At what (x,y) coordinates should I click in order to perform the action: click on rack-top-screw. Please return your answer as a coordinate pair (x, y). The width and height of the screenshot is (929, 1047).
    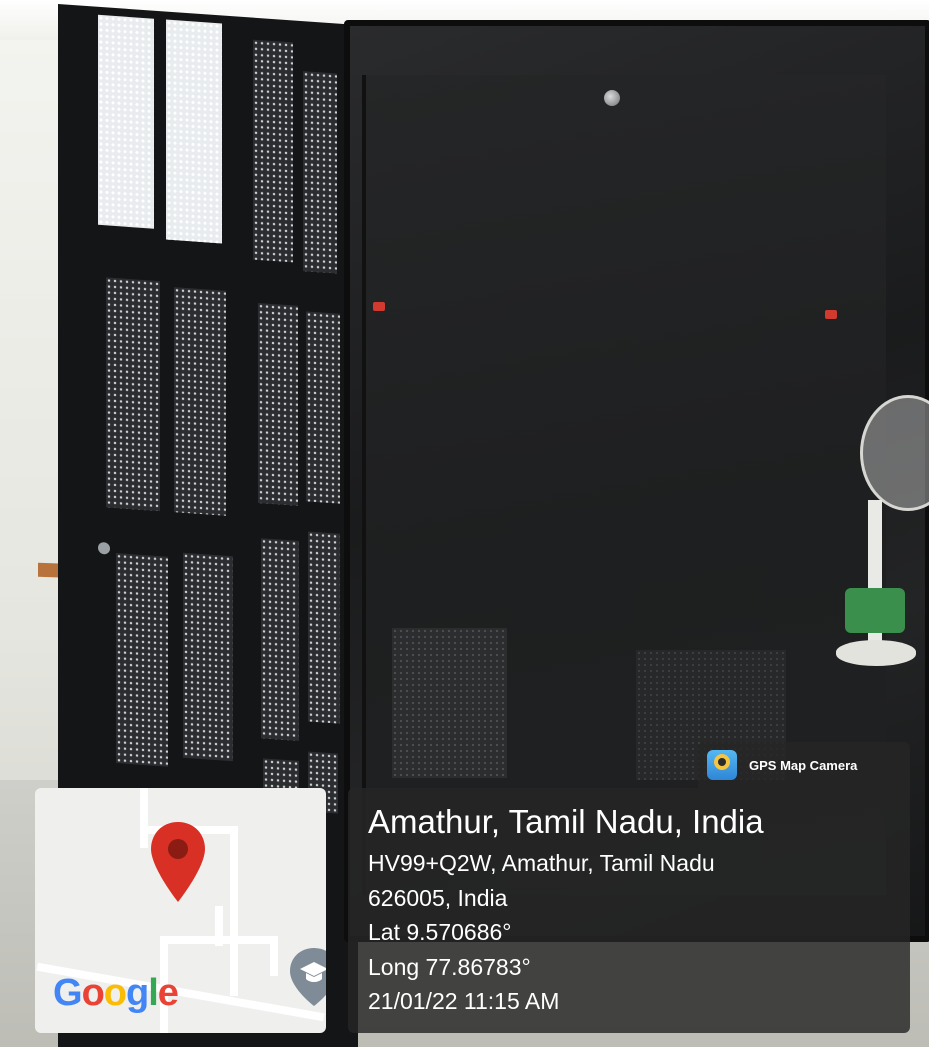
    Looking at the image, I should click on (612, 98).